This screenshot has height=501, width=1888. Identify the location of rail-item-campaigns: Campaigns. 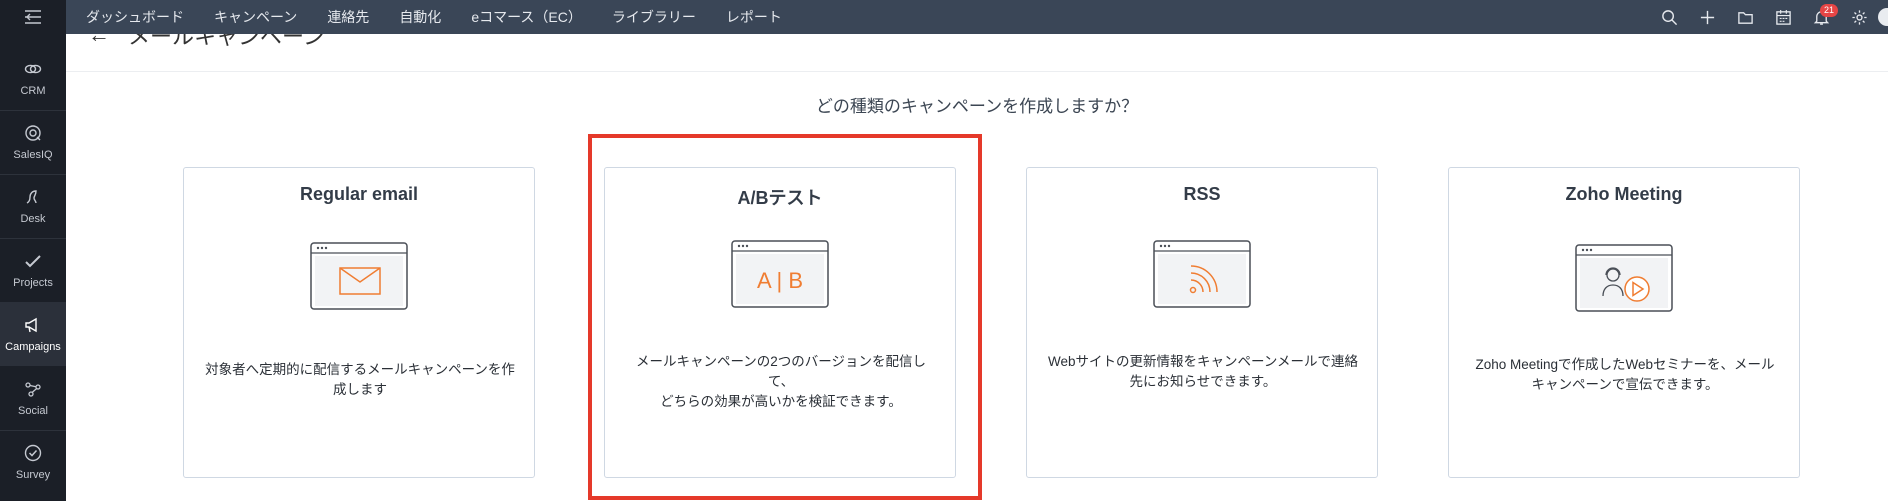
(33, 334).